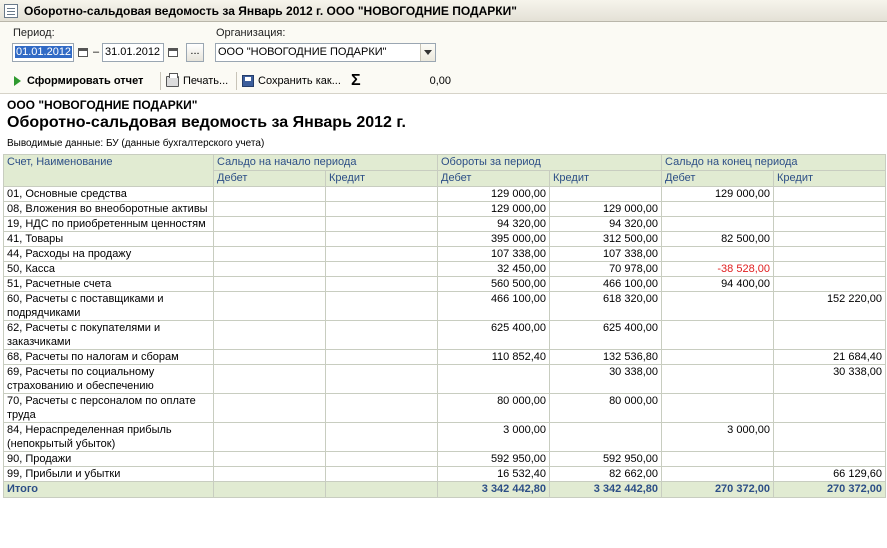 The image size is (887, 548). What do you see at coordinates (444, 239) in the screenshot?
I see `table-row: 41, Товары 395 000,00 312 500,00 82 500,00` at bounding box center [444, 239].